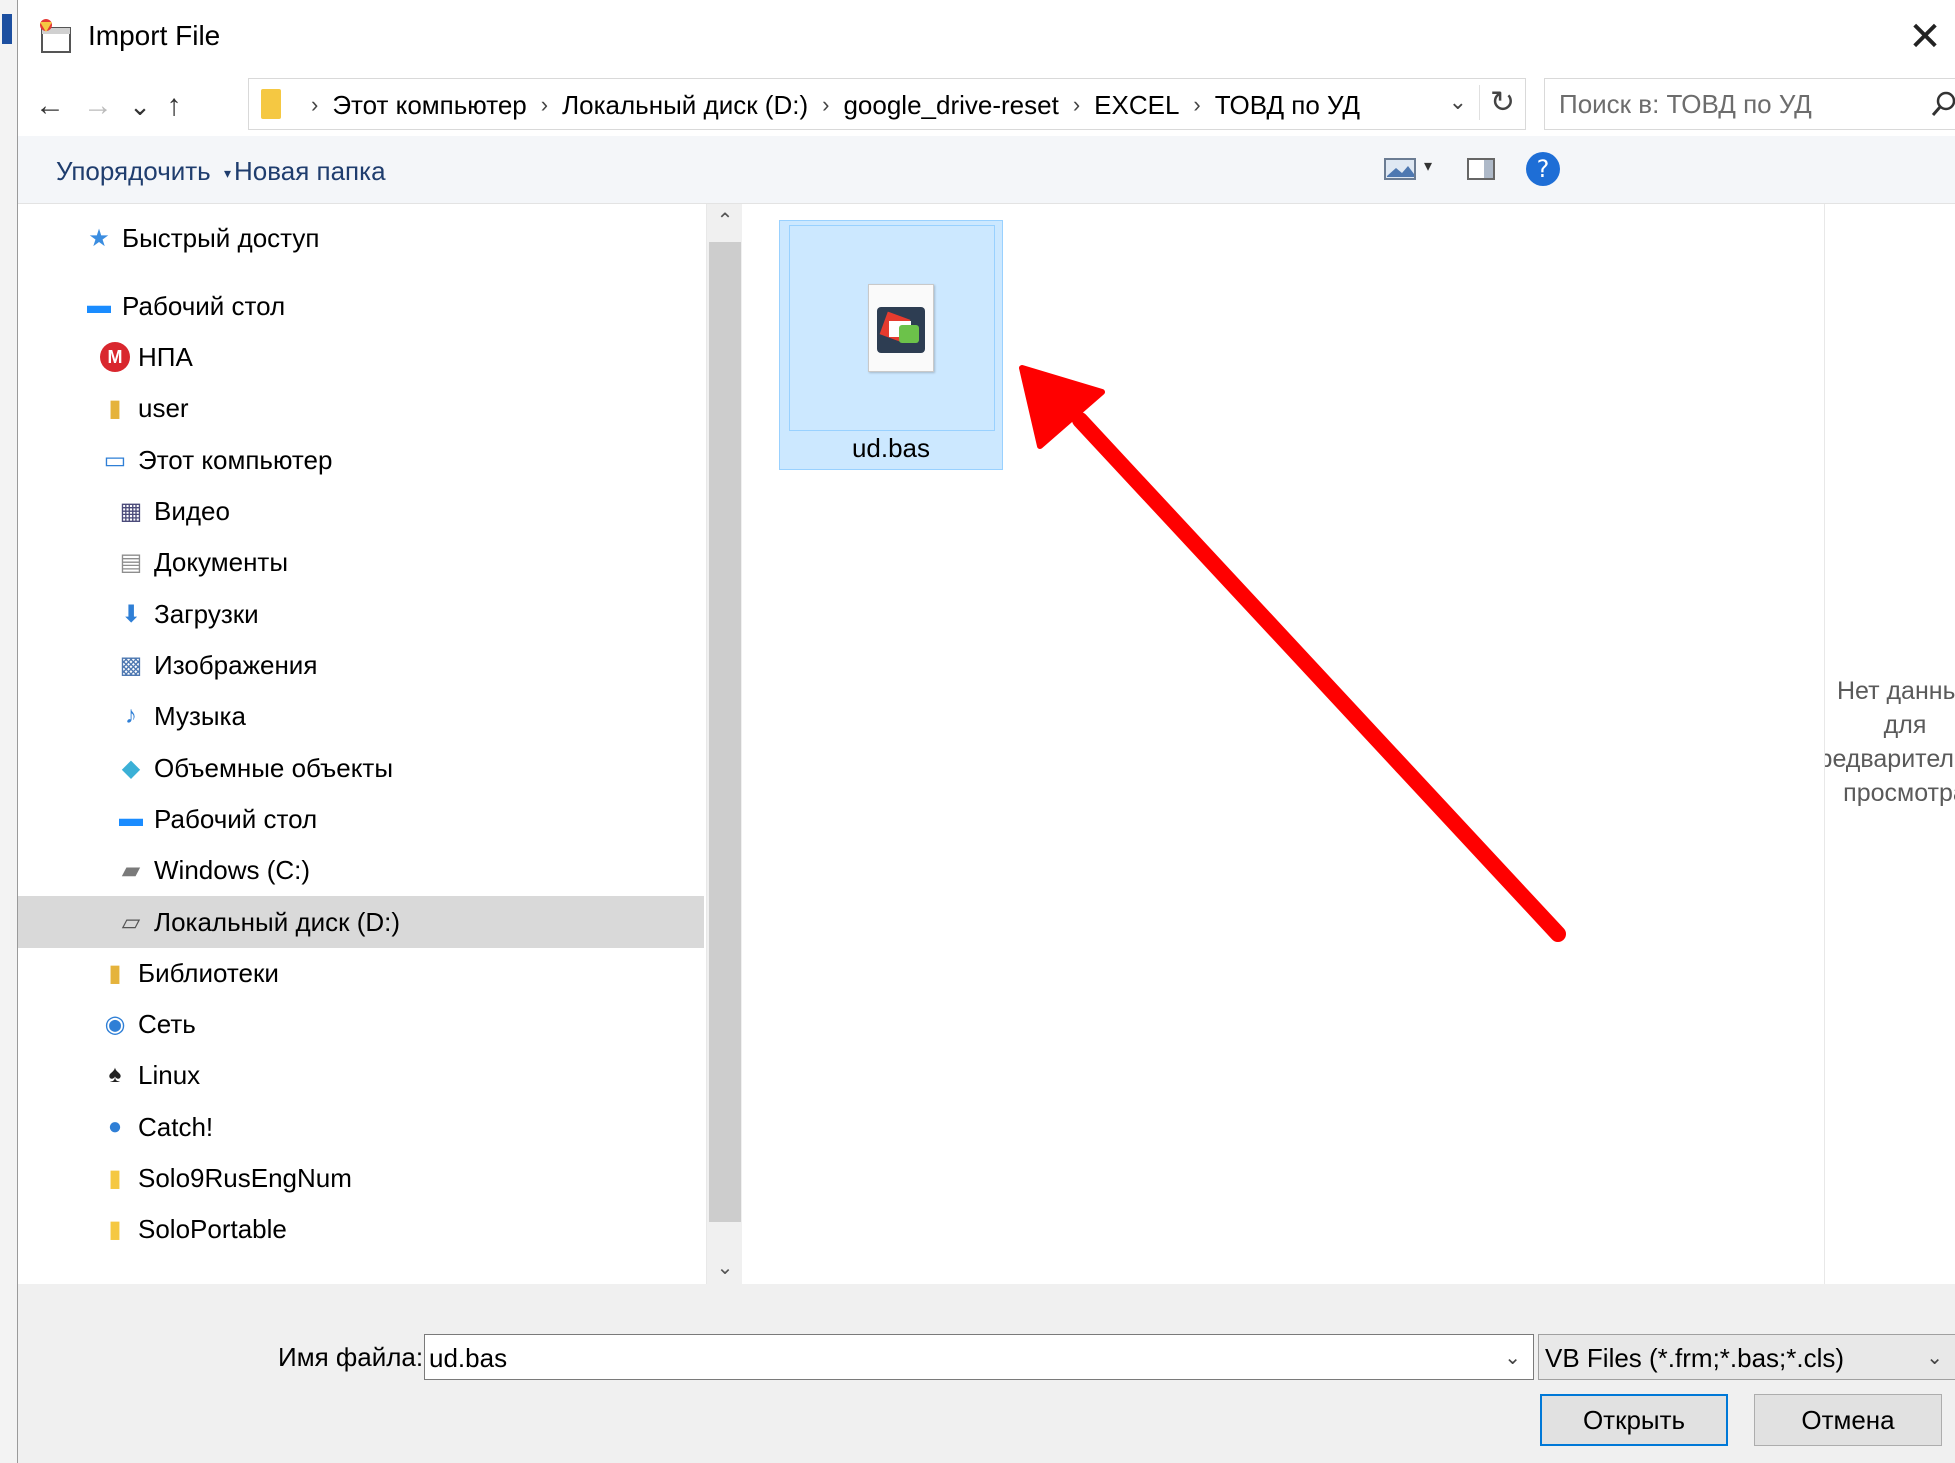  I want to click on linux-icon: ♠, so click(115, 1074).